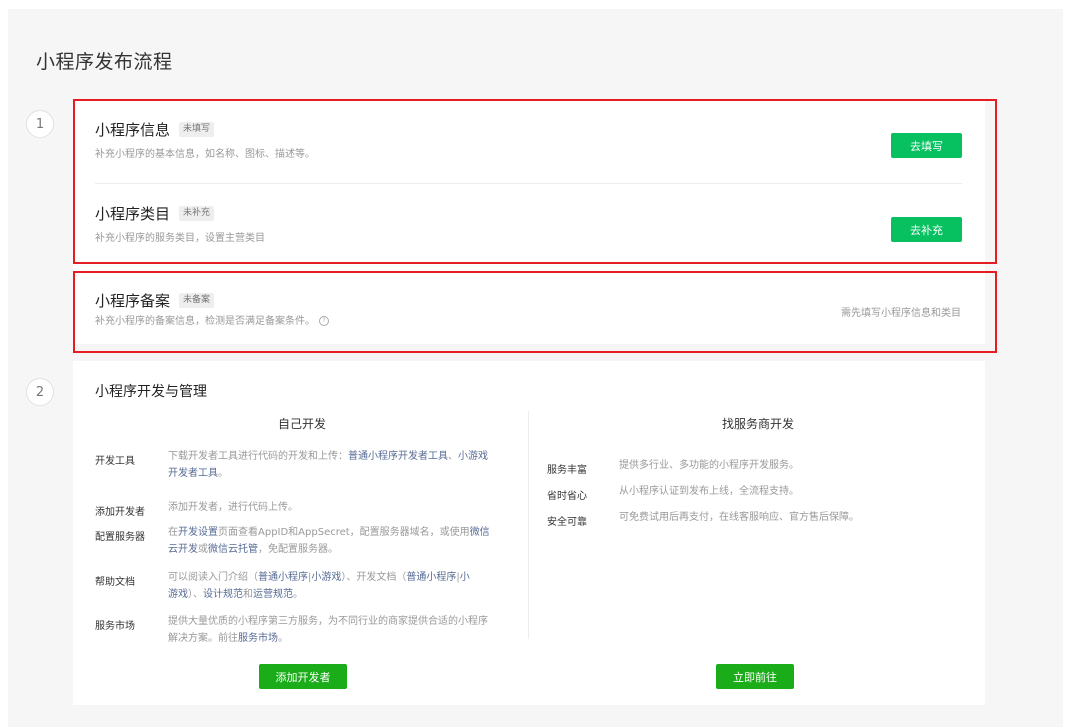 The height and width of the screenshot is (727, 1078). I want to click on self-dev-item-label: 帮助文档, so click(115, 582).